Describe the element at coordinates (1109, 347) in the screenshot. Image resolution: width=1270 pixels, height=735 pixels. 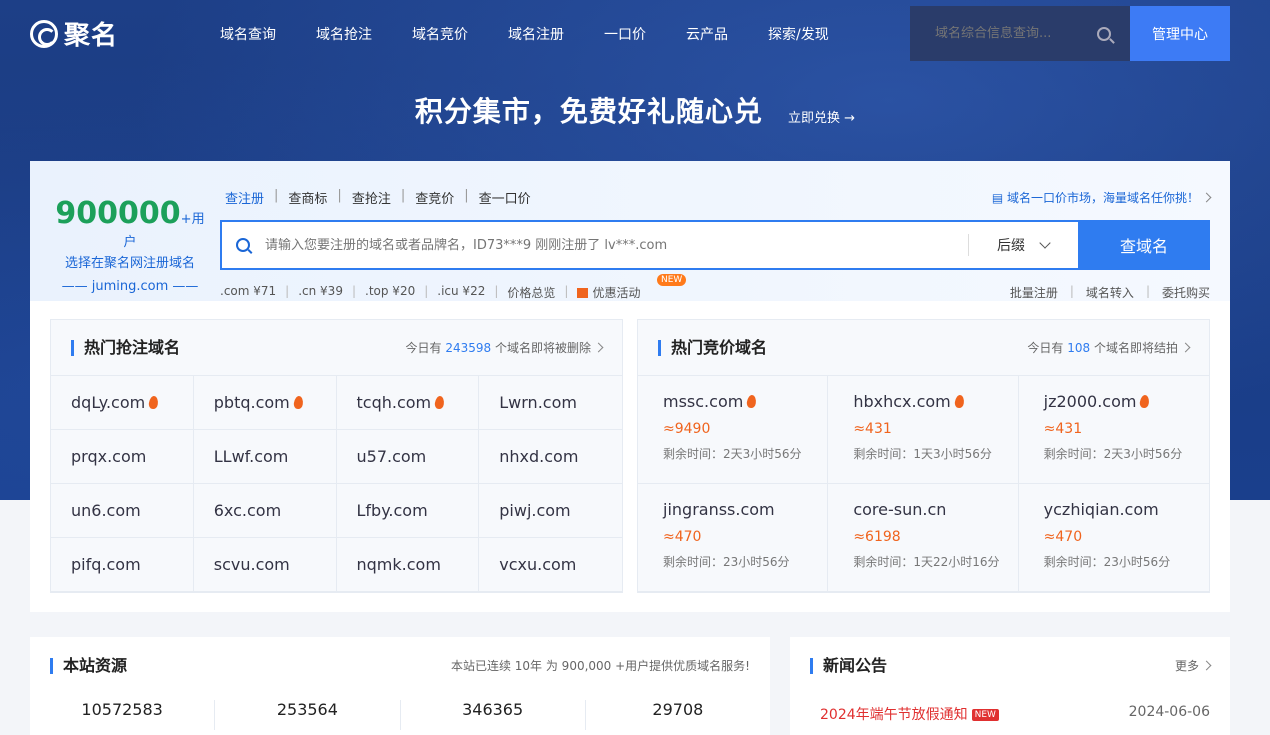
I see `hot-auction-meta: 今日有 108 个域名即将结拍` at that location.